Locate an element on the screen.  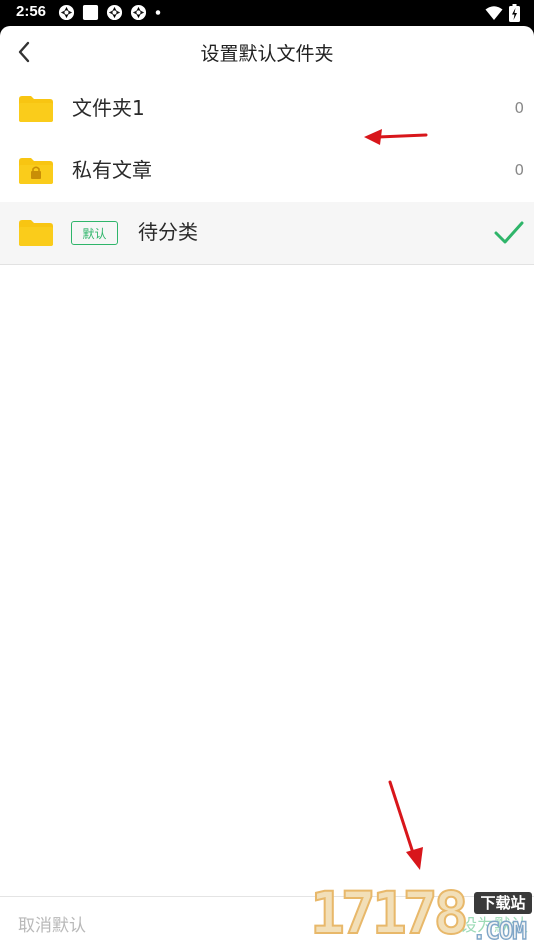
folder-row: 私有文章 0 is located at coordinates (267, 171).